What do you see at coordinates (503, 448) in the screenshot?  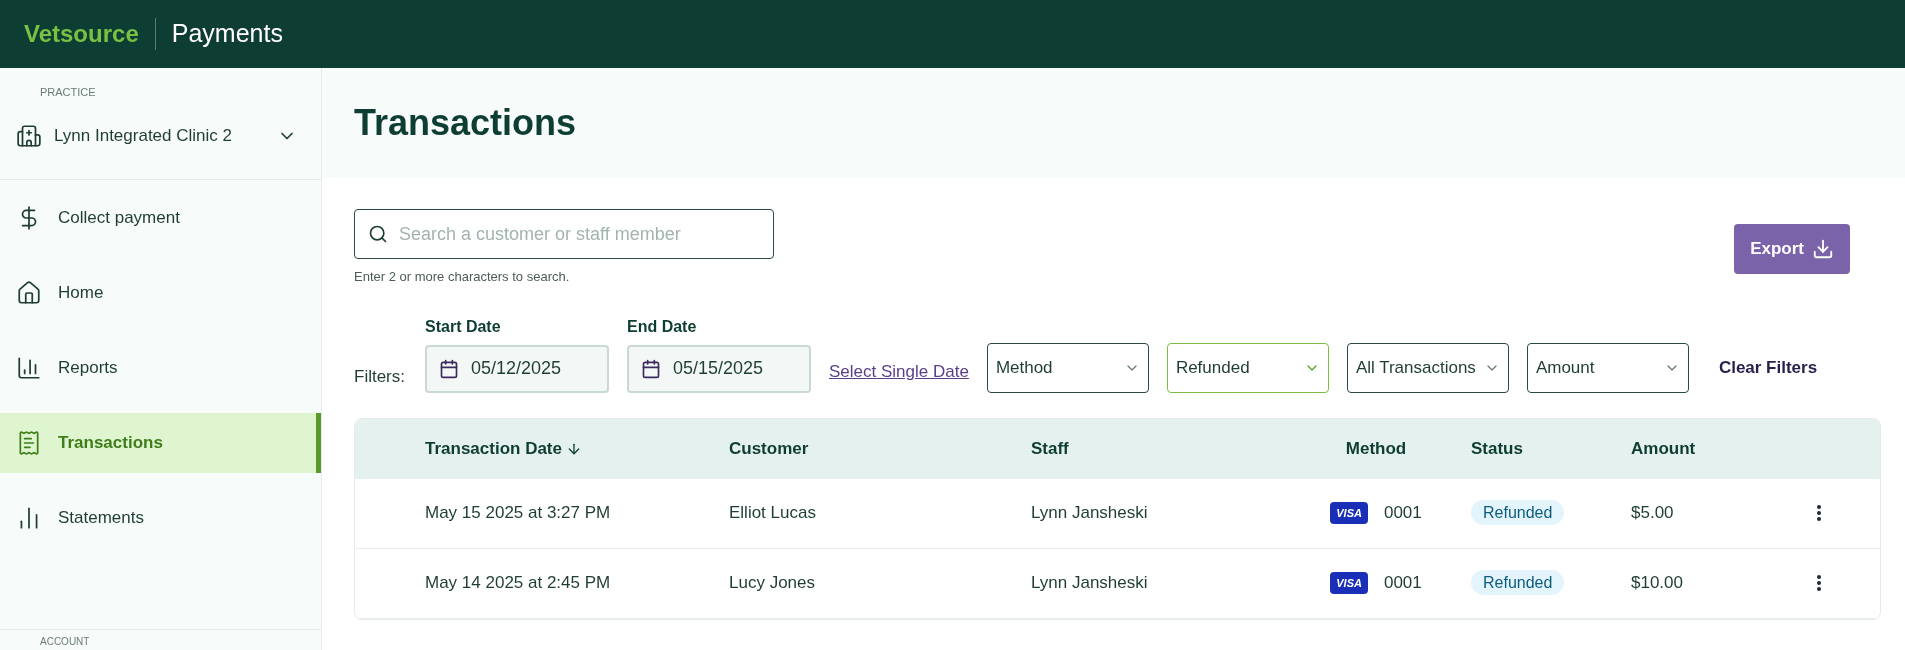 I see `column-header: Transaction Date` at bounding box center [503, 448].